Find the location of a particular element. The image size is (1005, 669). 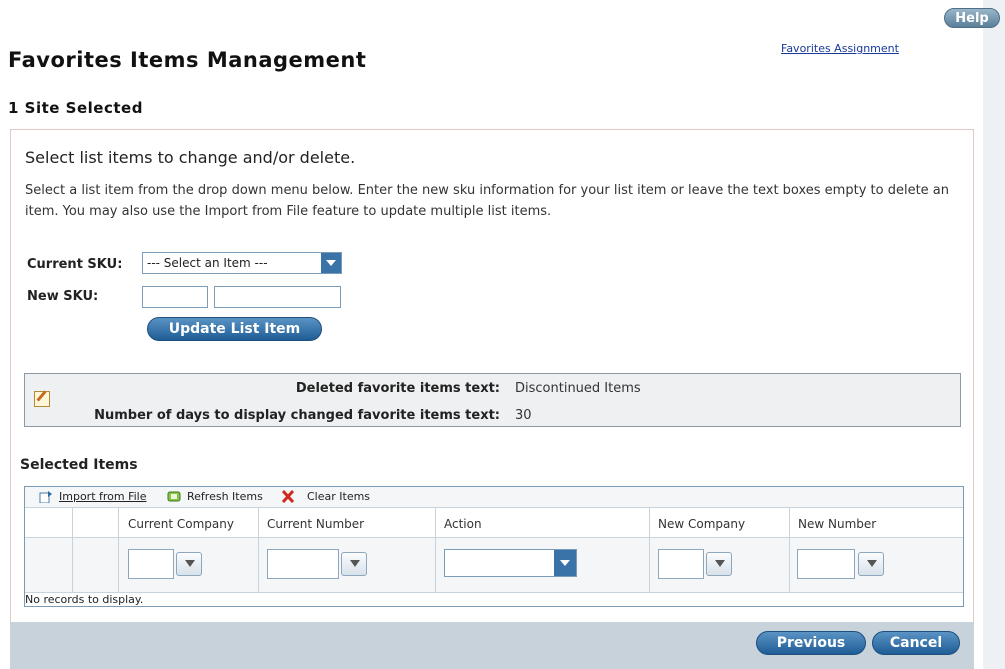

filter-new-number-input is located at coordinates (826, 564).